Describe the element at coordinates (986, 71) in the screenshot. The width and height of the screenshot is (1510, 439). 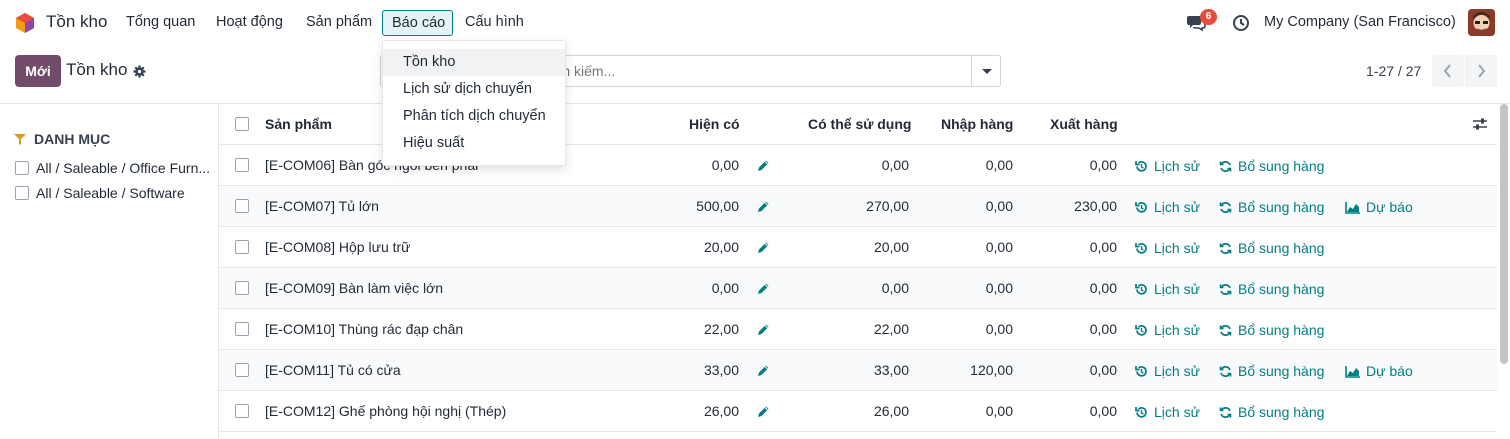
I see `search-options-toggle` at that location.